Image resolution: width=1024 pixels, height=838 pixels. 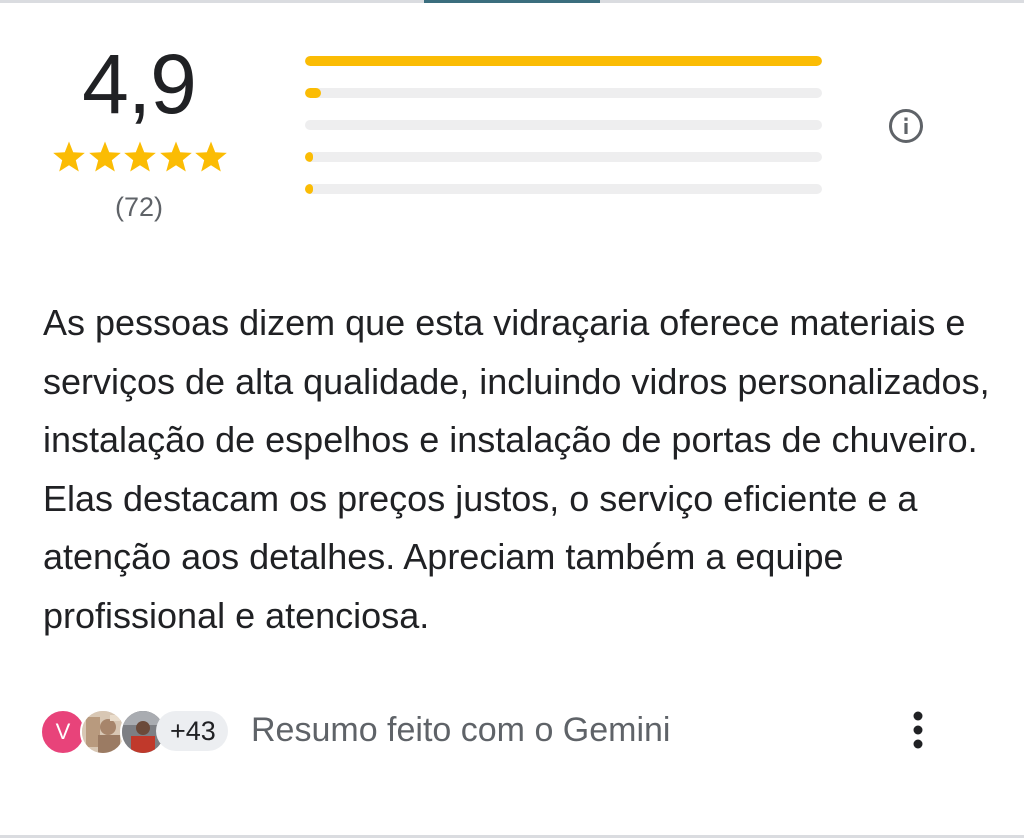 I want to click on rating-score: 4,9, so click(x=139, y=84).